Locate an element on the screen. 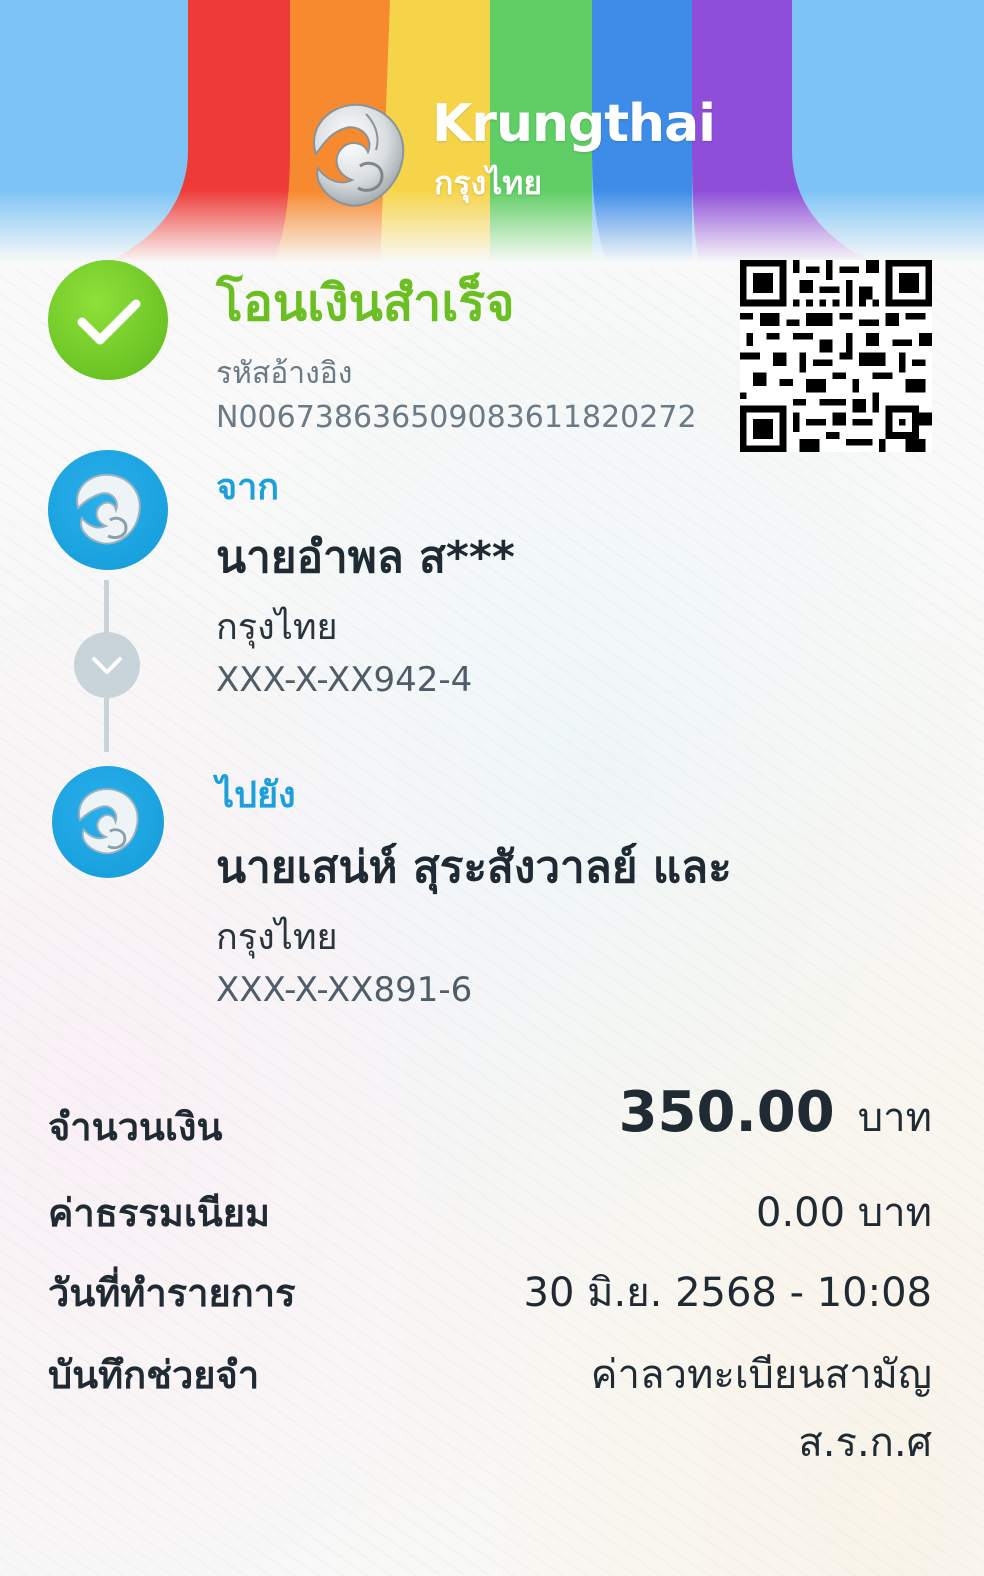  amount-unit: บาท is located at coordinates (894, 1118).